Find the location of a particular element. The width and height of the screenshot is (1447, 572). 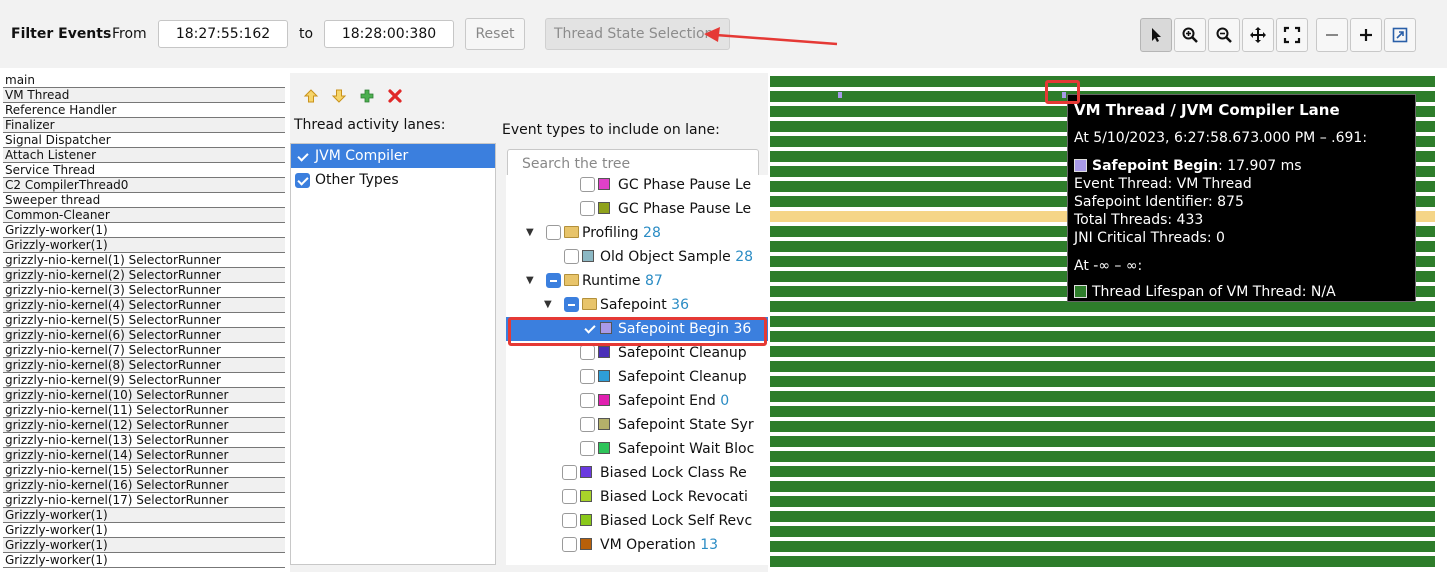

thread-row: Common-Cleaner is located at coordinates (144, 215).